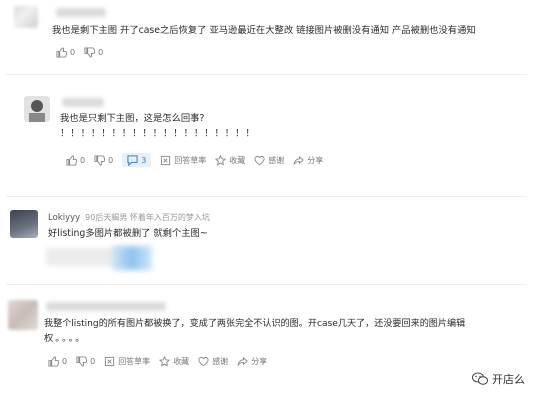 The height and width of the screenshot is (395, 533). Describe the element at coordinates (158, 133) in the screenshot. I see `comment-text-line2: ！！！！！！！！！！！！！！！！！！！` at that location.